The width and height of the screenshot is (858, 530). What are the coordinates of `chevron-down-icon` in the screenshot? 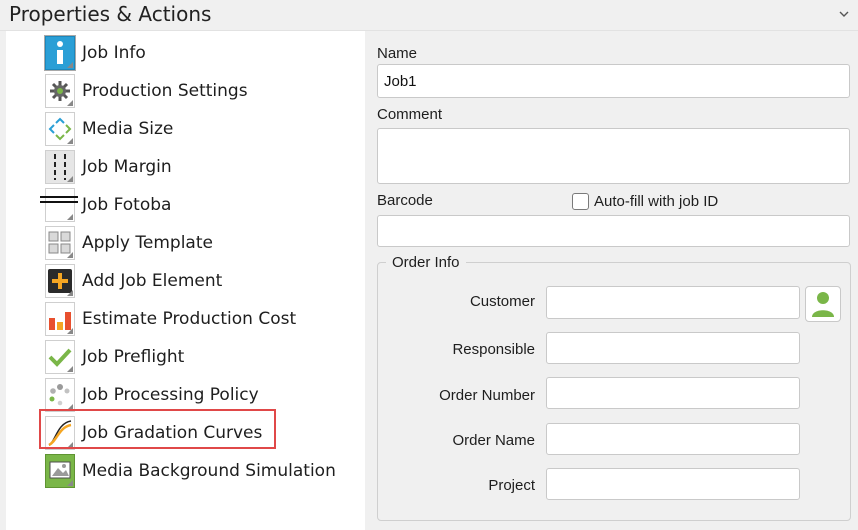 It's located at (844, 14).